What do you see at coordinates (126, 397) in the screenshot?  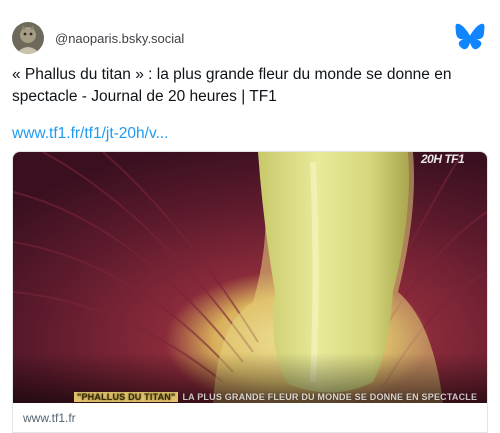 I see `caption-highlight: "PHALLUS DU TITAN"` at bounding box center [126, 397].